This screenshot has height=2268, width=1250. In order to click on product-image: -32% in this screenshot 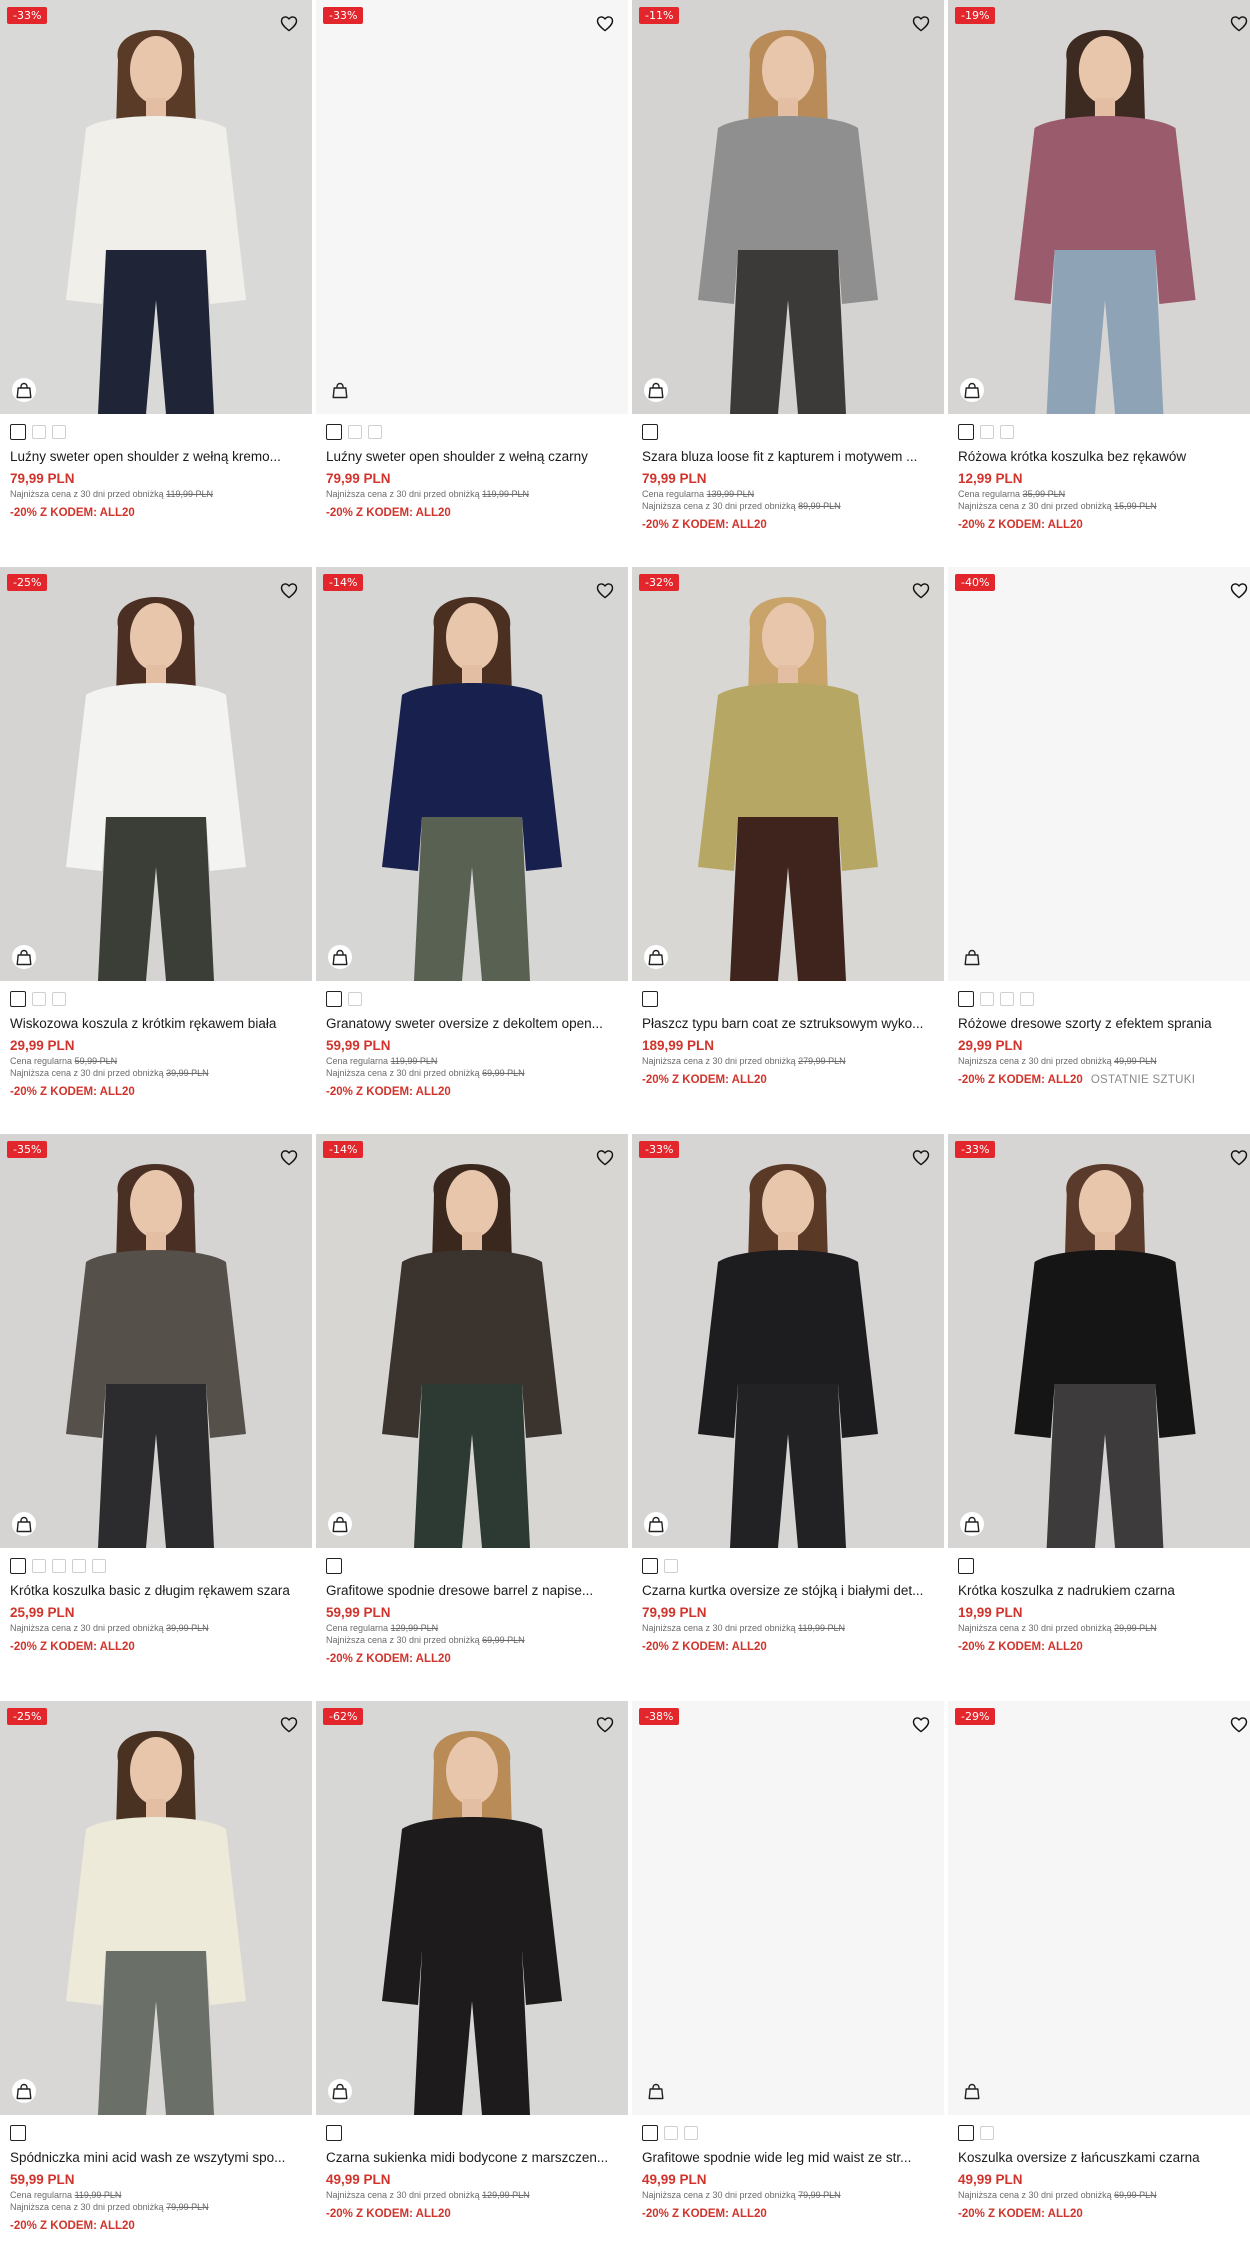, I will do `click(788, 774)`.